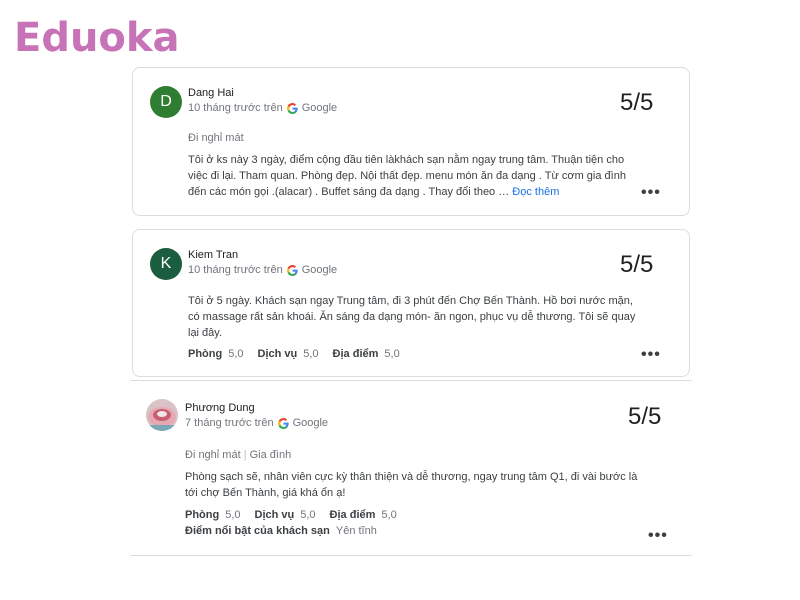 This screenshot has width=800, height=600. Describe the element at coordinates (213, 255) in the screenshot. I see `reviewer-name: Kiem Tran` at that location.